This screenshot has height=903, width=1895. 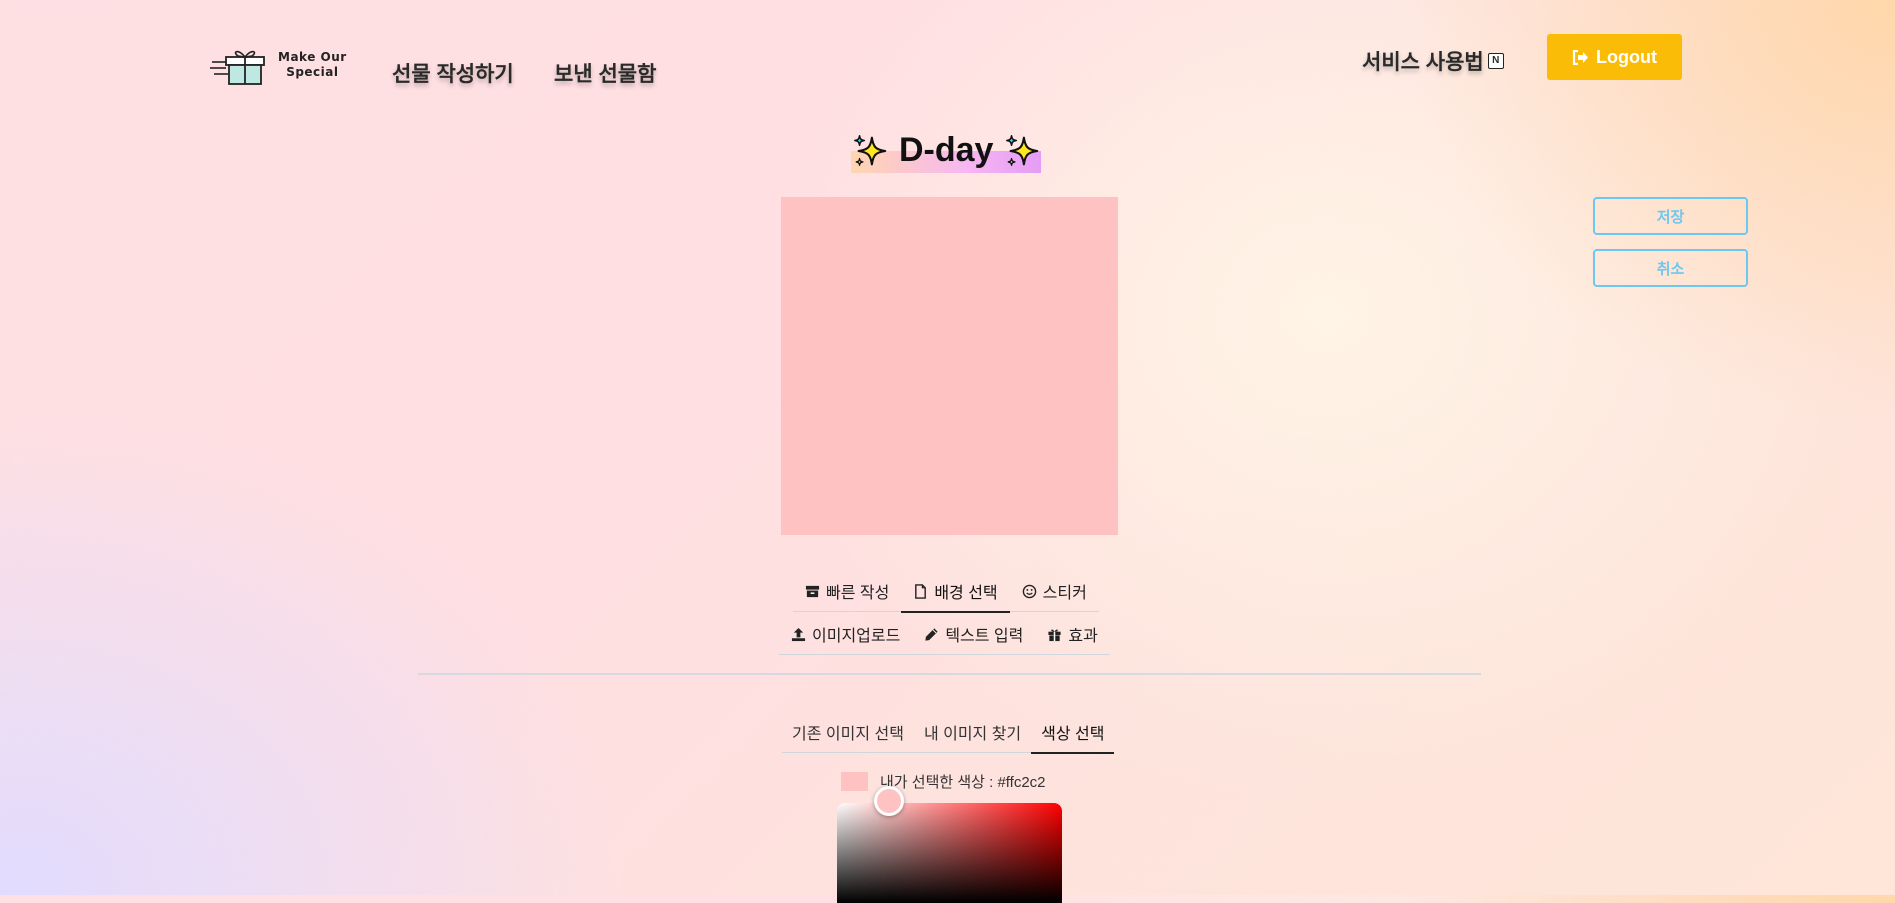 I want to click on tab-effect-label: 효과, so click(x=1083, y=636).